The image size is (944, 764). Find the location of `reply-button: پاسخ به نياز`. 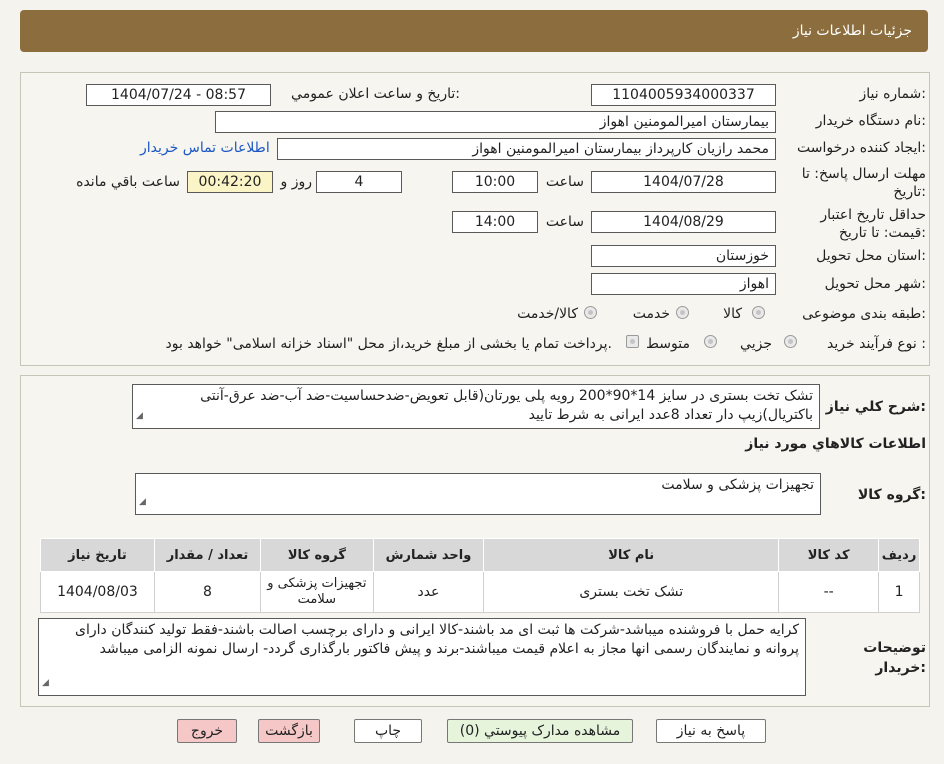

reply-button: پاسخ به نياز is located at coordinates (711, 731).